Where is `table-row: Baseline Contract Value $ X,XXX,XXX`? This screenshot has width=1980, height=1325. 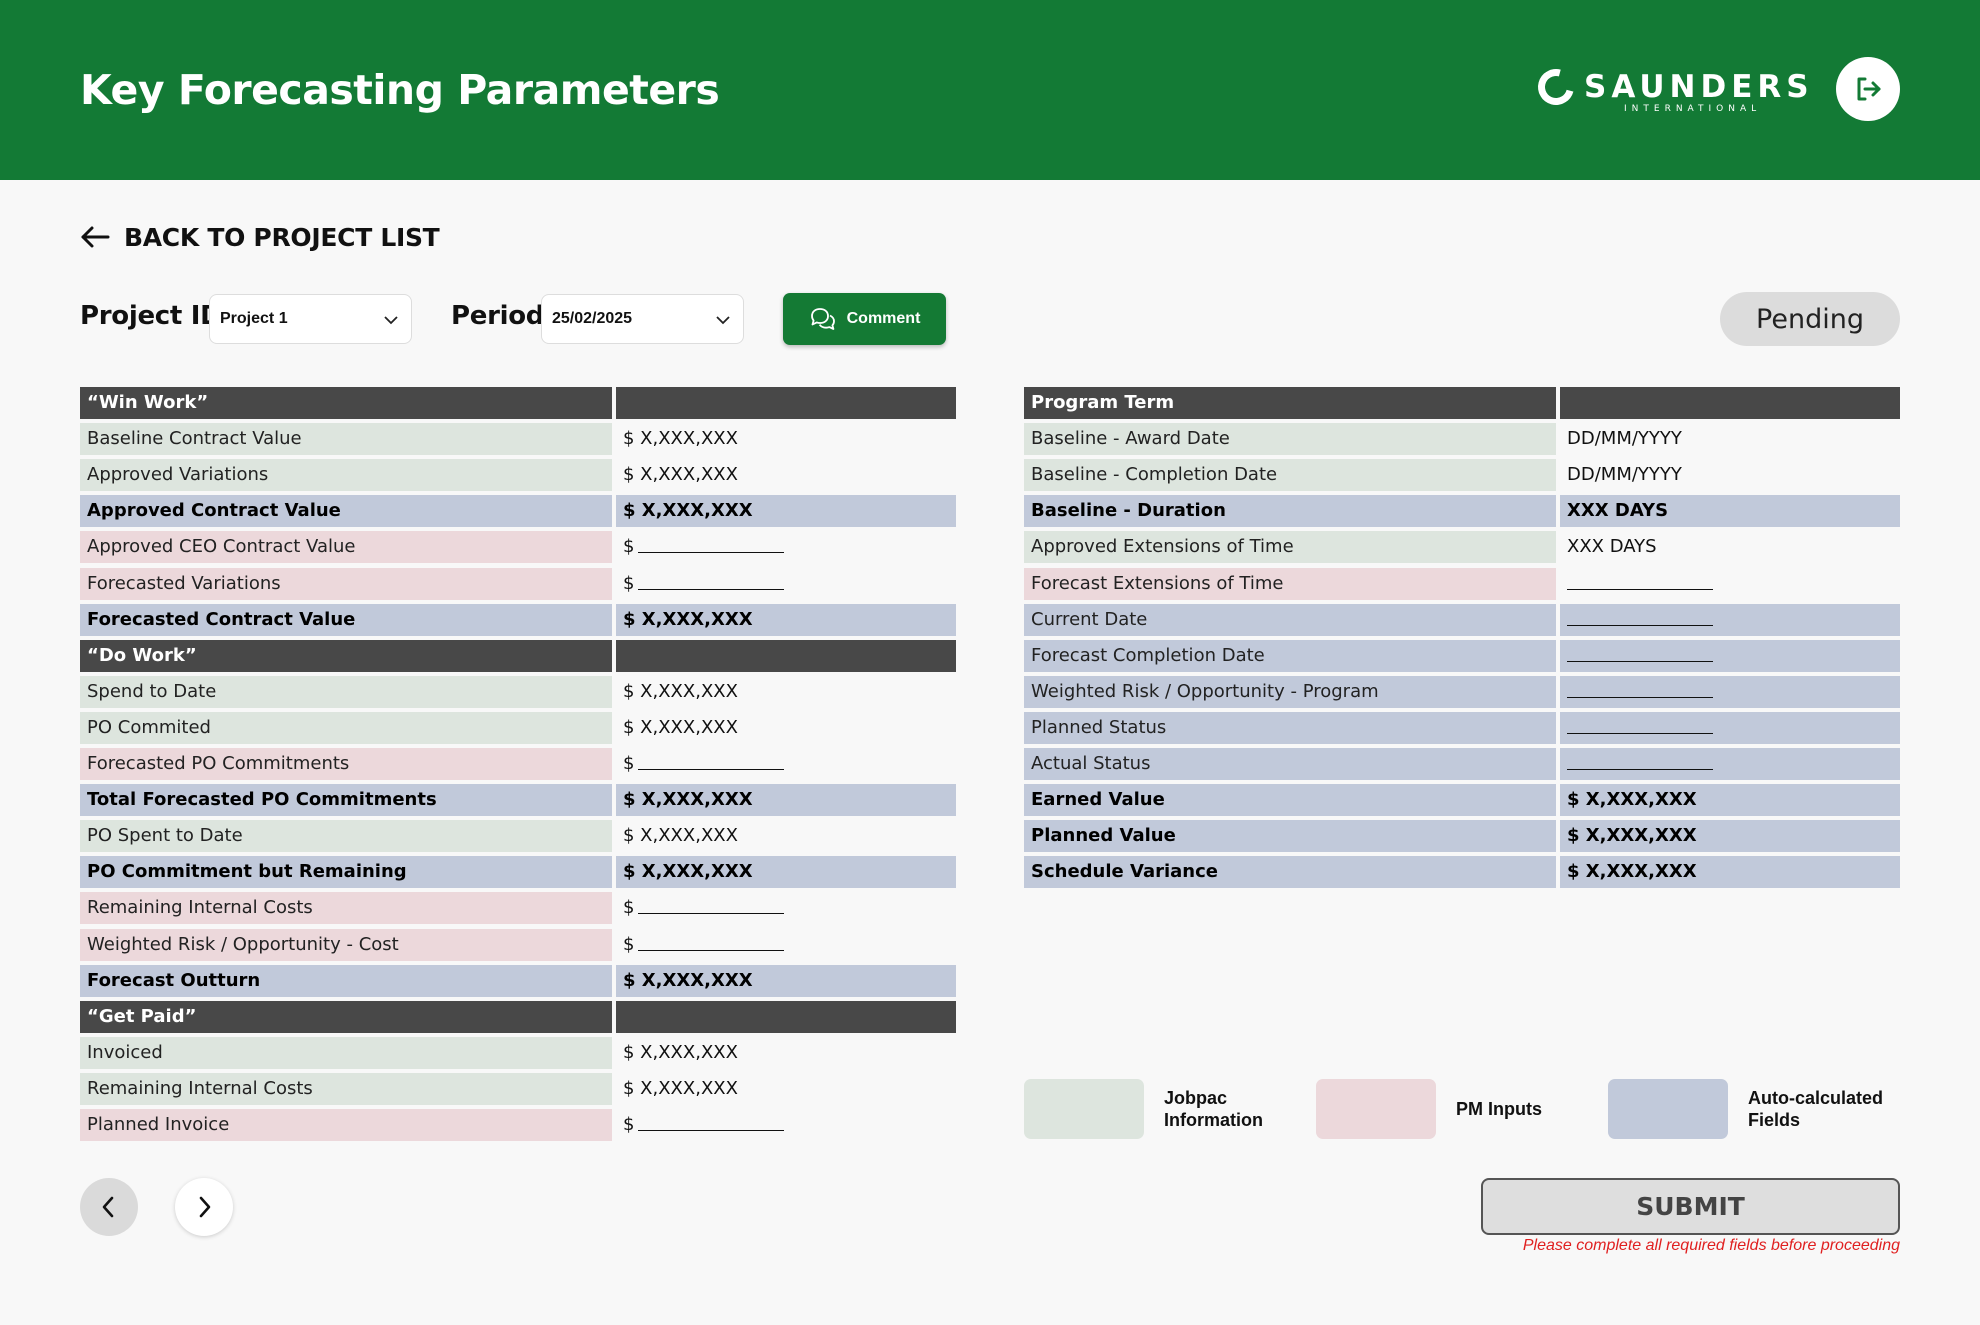 table-row: Baseline Contract Value $ X,XXX,XXX is located at coordinates (518, 439).